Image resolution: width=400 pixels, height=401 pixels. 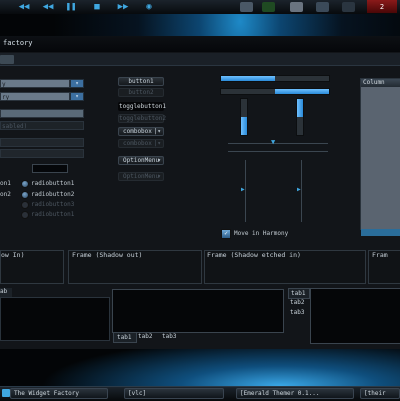 What do you see at coordinates (149, 6) in the screenshot?
I see `eject-icon: ◉` at bounding box center [149, 6].